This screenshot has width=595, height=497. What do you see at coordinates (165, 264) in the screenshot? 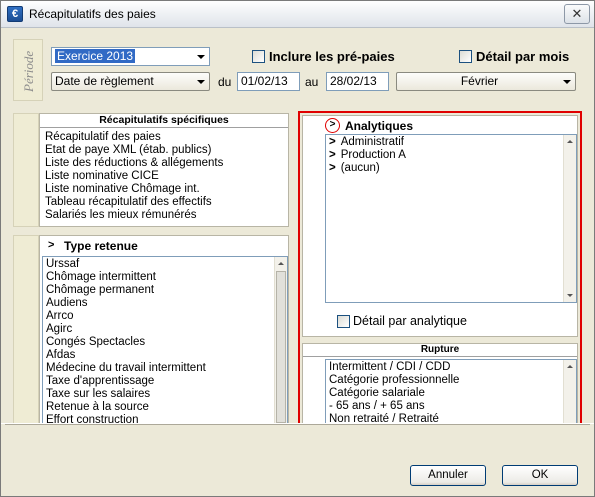
I see `retenue-list-item: Urssaf` at bounding box center [165, 264].